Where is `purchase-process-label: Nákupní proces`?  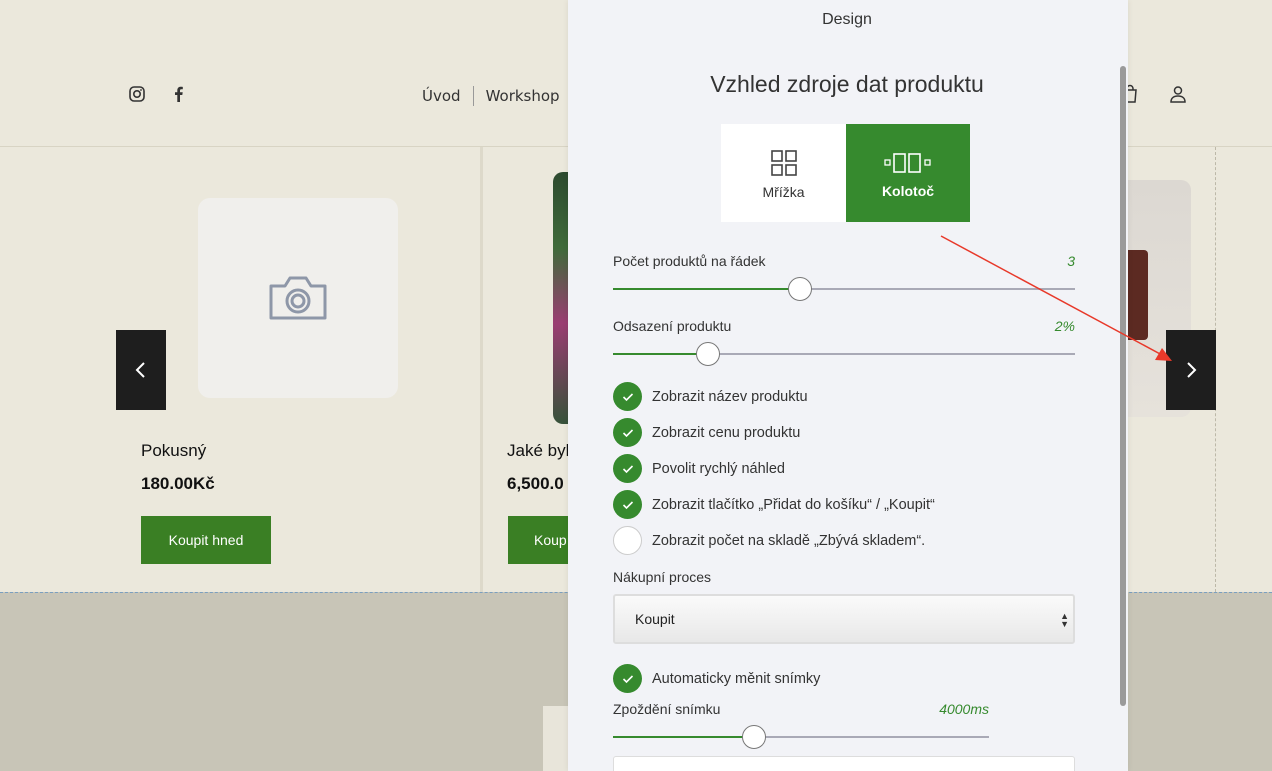 purchase-process-label: Nákupní proces is located at coordinates (662, 577).